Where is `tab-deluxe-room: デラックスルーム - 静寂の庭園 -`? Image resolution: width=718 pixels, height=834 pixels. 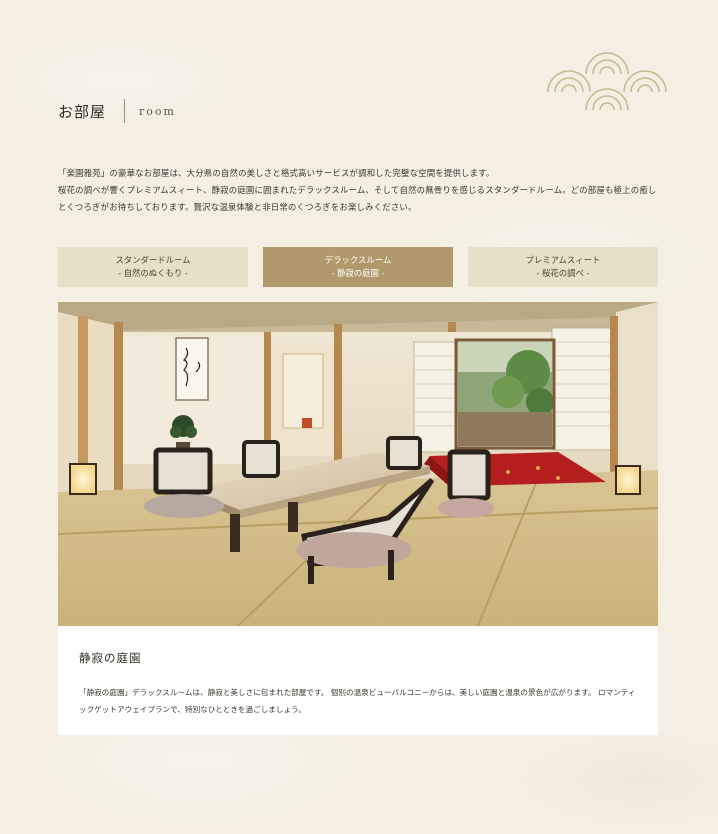
tab-deluxe-room: デラックスルーム - 静寂の庭園 - is located at coordinates (358, 267).